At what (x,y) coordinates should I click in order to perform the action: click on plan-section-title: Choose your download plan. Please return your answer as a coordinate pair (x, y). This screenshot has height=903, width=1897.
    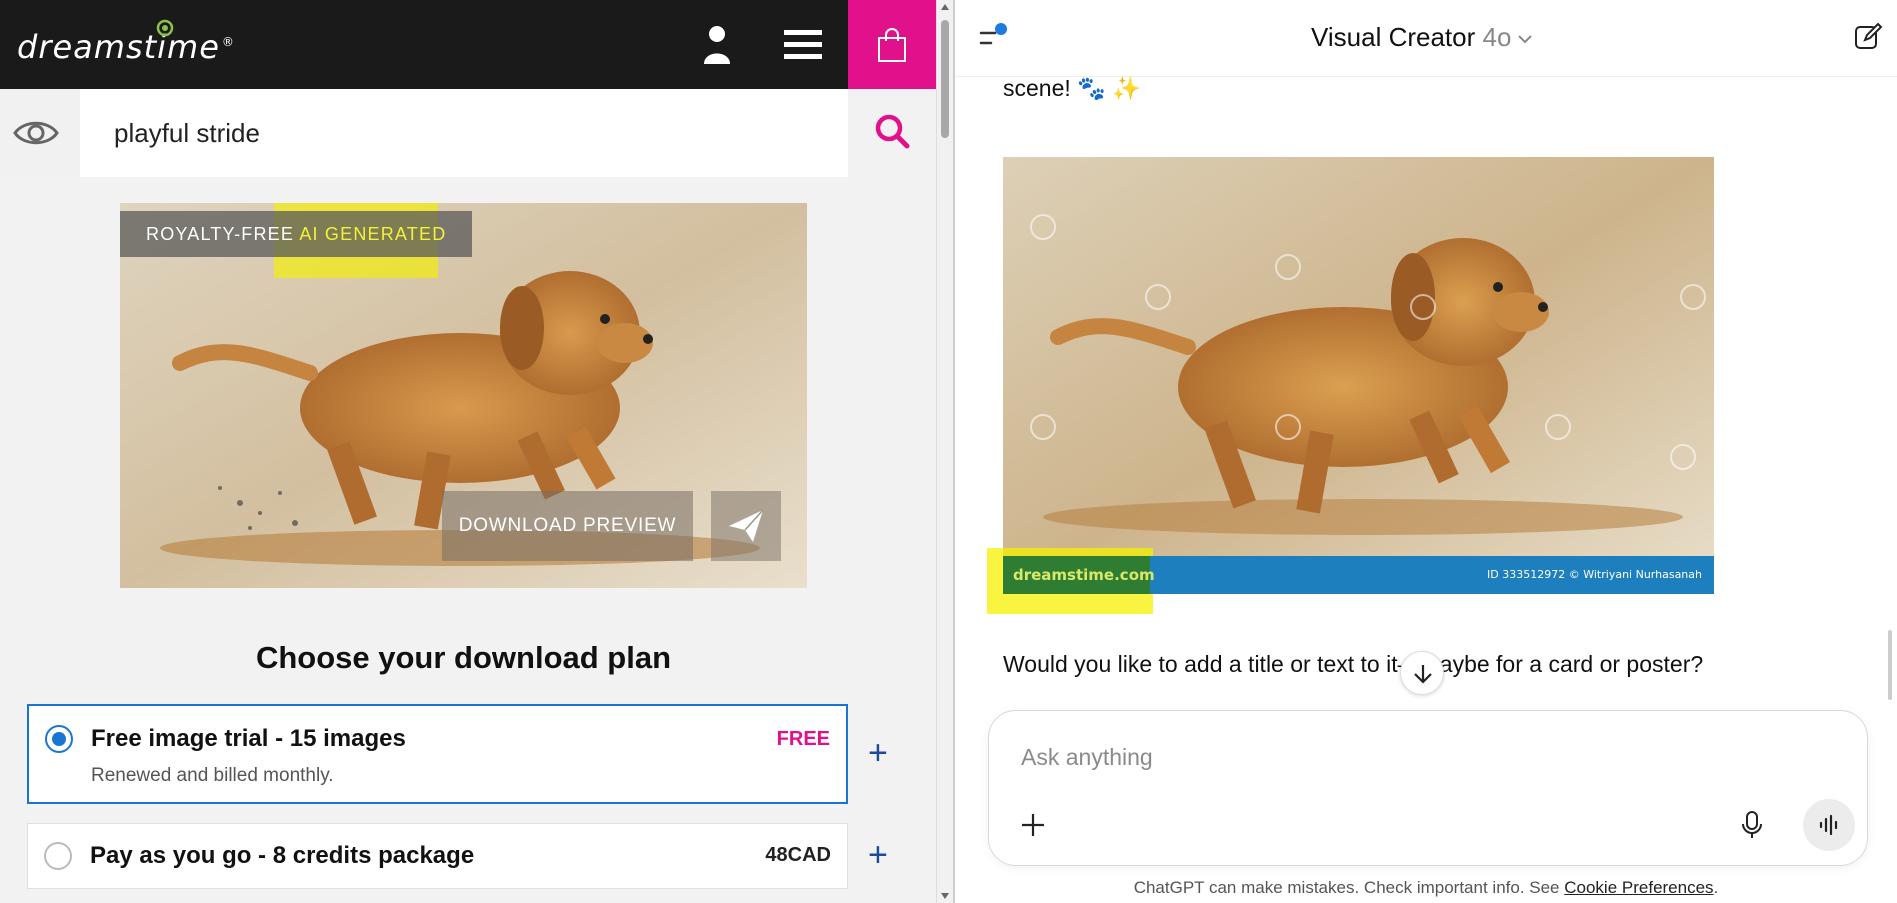
    Looking at the image, I should click on (463, 657).